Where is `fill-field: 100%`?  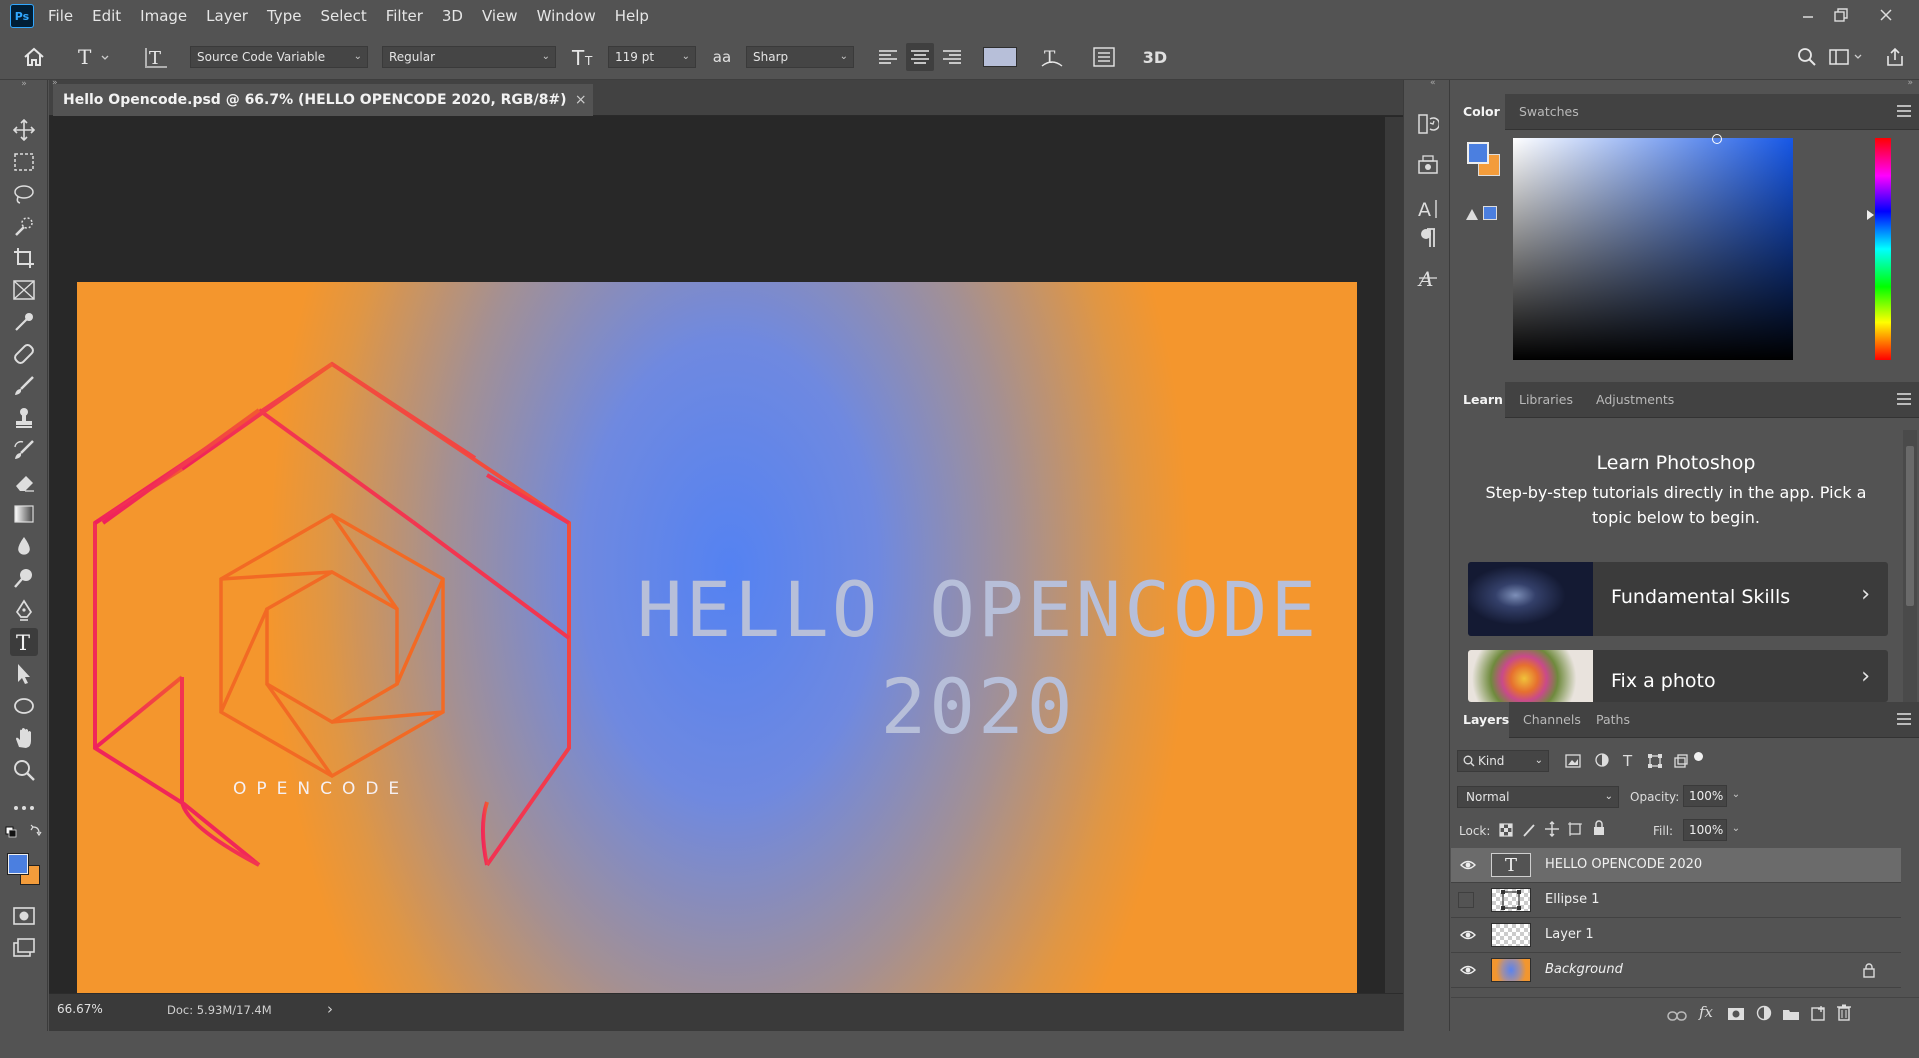 fill-field: 100% is located at coordinates (1705, 830).